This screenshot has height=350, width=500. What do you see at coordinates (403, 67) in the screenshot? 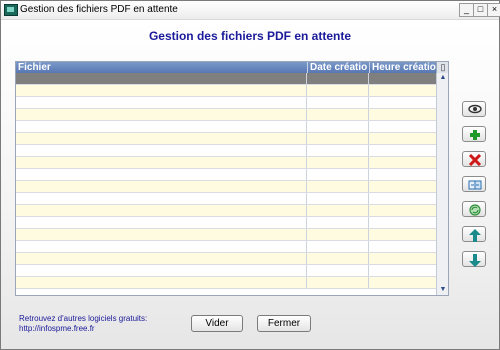
I see `column-header-heure: Heure création` at bounding box center [403, 67].